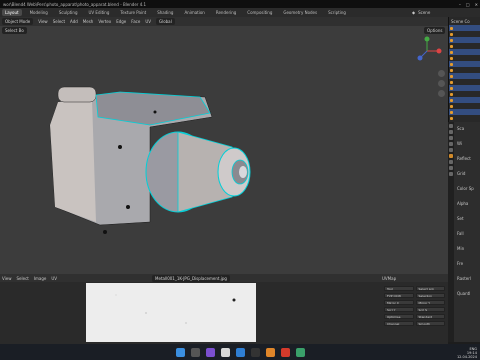 The image size is (480, 360). What do you see at coordinates (441, 93) in the screenshot?
I see `camera-view-icon` at bounding box center [441, 93].